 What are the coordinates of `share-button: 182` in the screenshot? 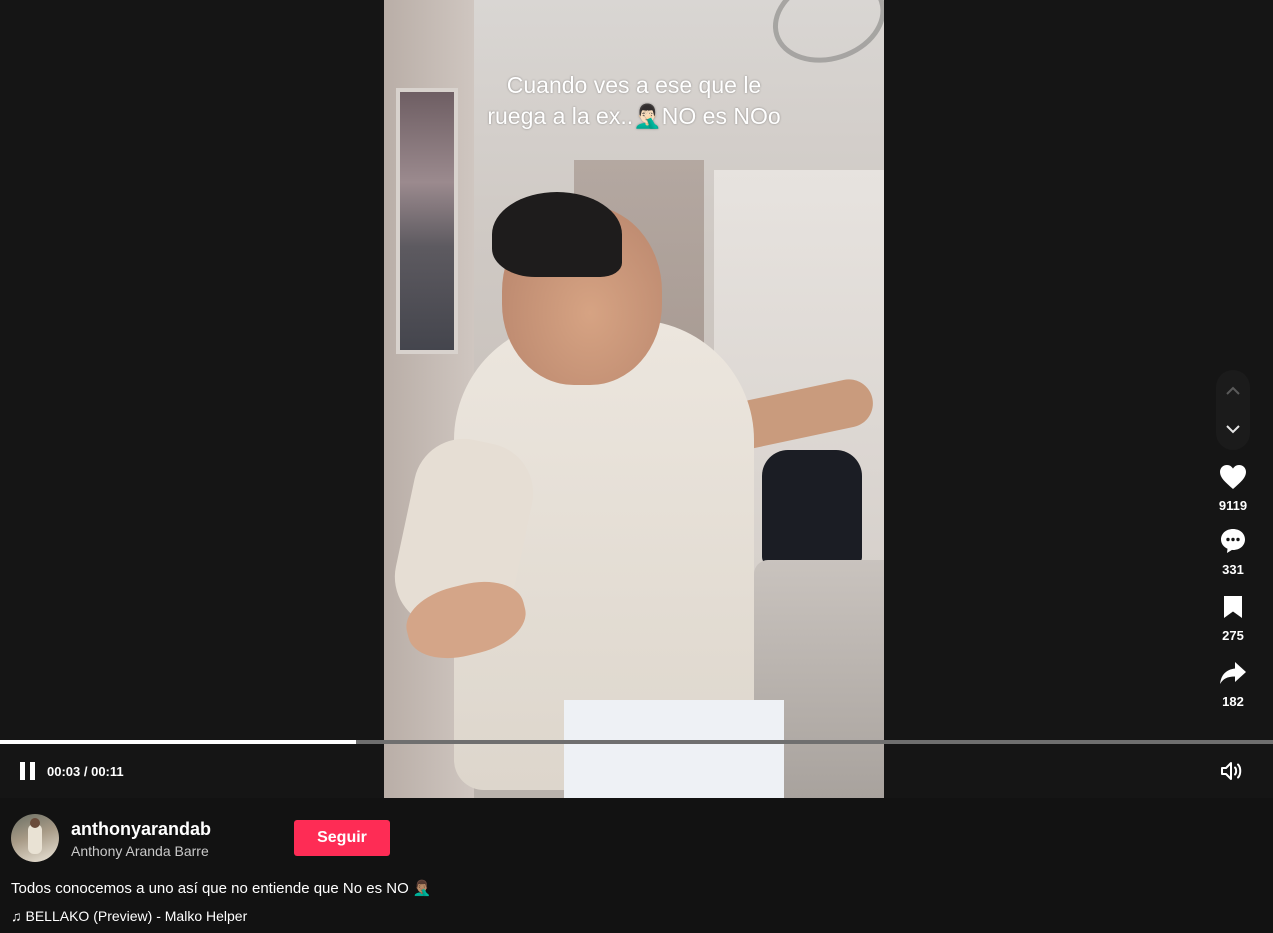 It's located at (1233, 682).